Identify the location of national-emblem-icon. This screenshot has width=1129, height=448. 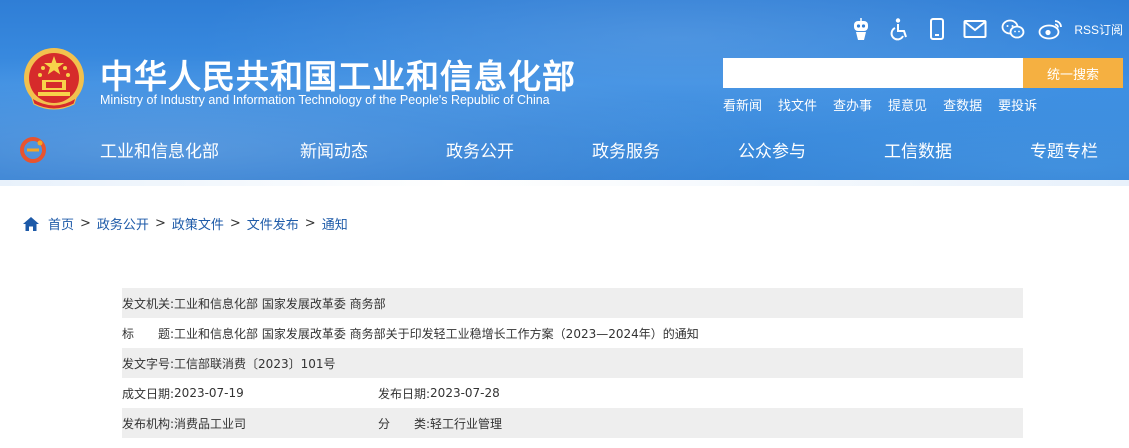
(54, 79).